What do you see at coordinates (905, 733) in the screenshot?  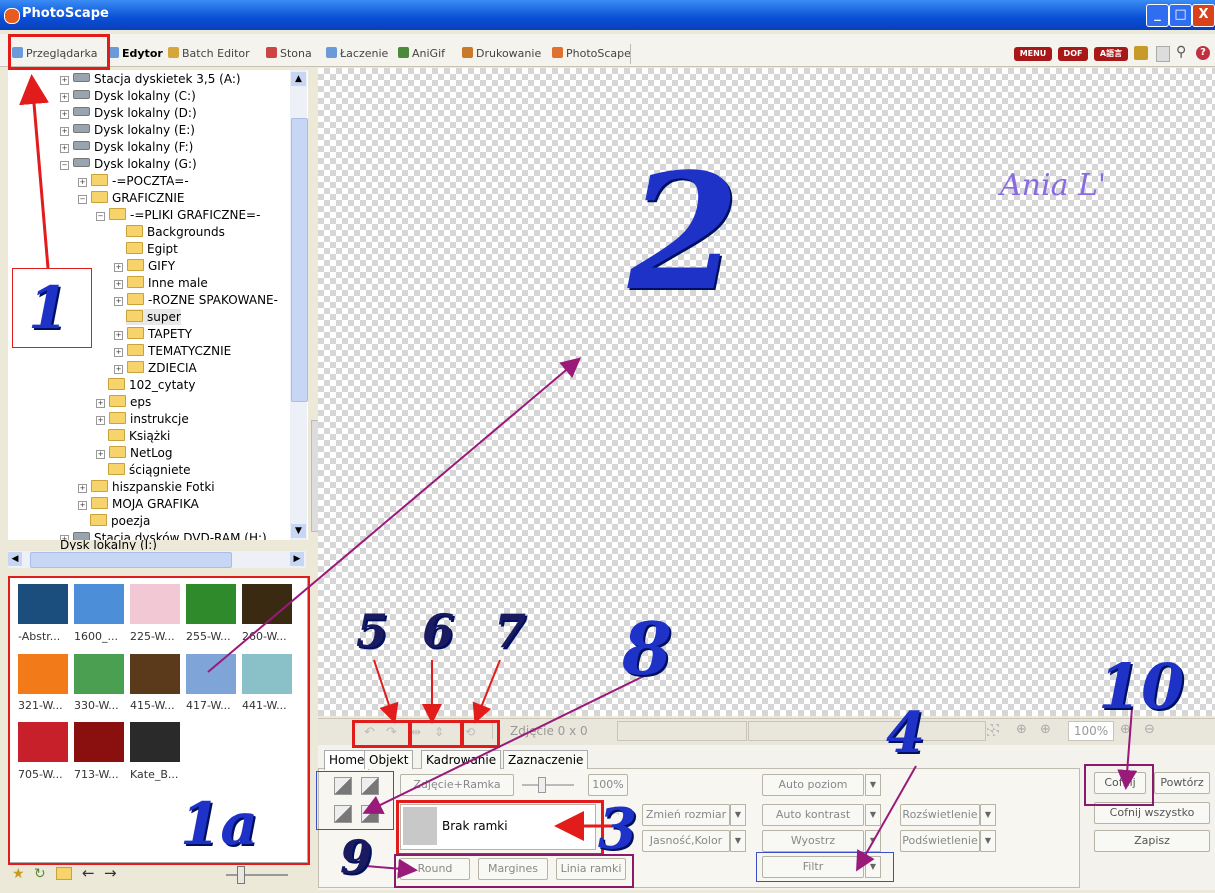 I see `annotation-number-4: 4` at bounding box center [905, 733].